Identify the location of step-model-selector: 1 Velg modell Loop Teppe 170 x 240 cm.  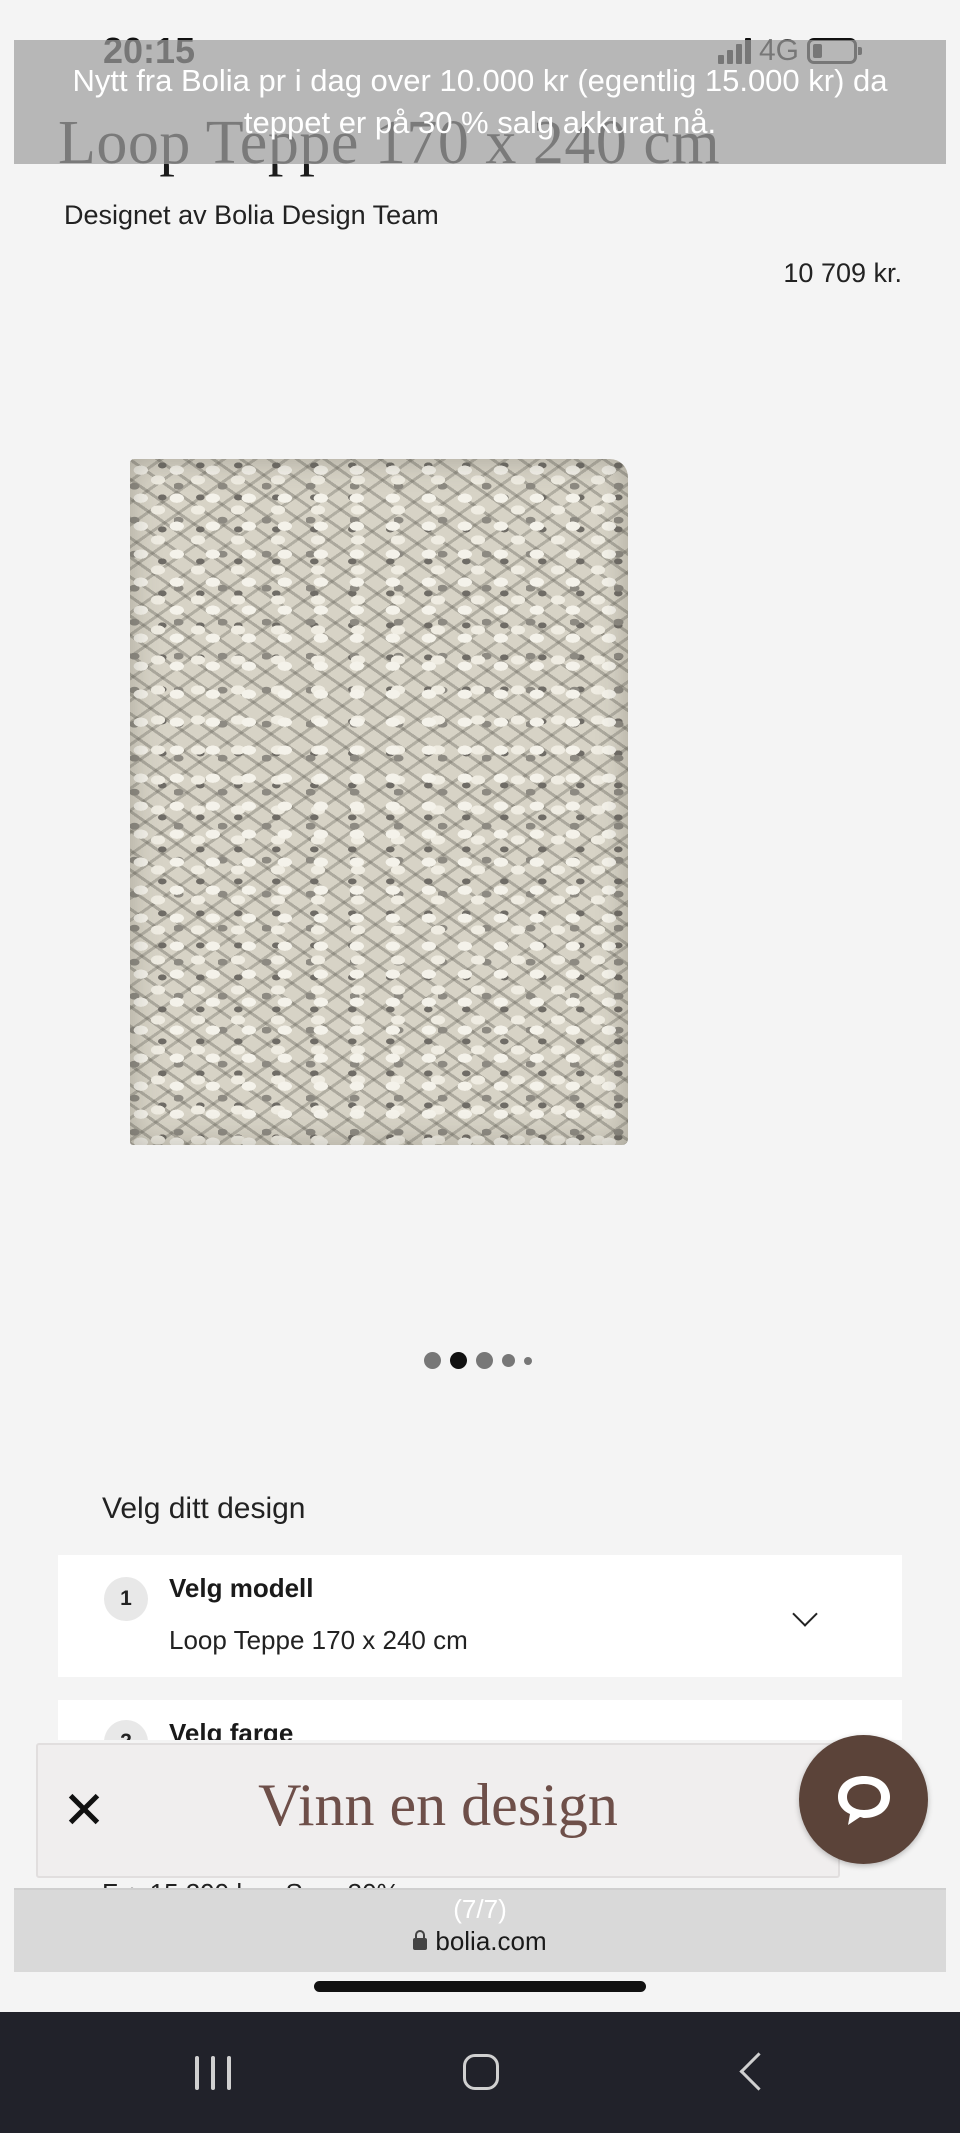
(480, 1616).